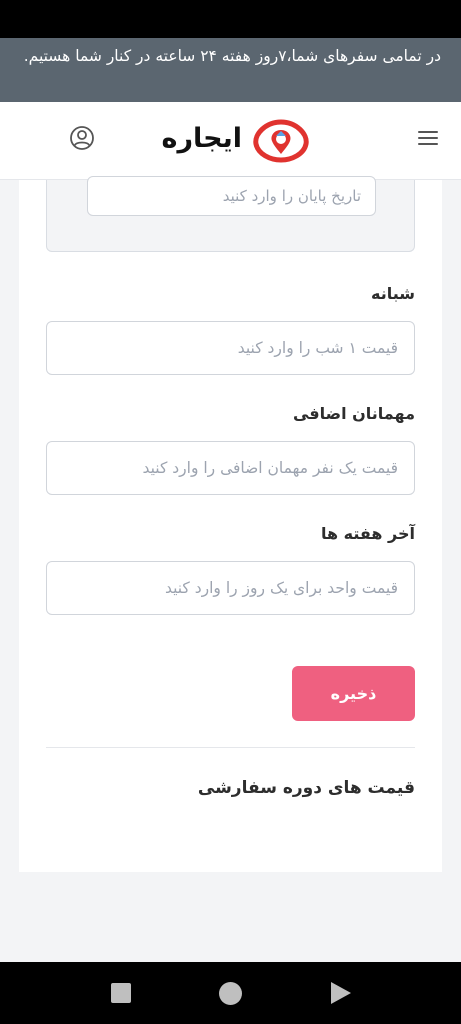 The width and height of the screenshot is (461, 1024). What do you see at coordinates (230, 588) in the screenshot?
I see `weekend-price-input` at bounding box center [230, 588].